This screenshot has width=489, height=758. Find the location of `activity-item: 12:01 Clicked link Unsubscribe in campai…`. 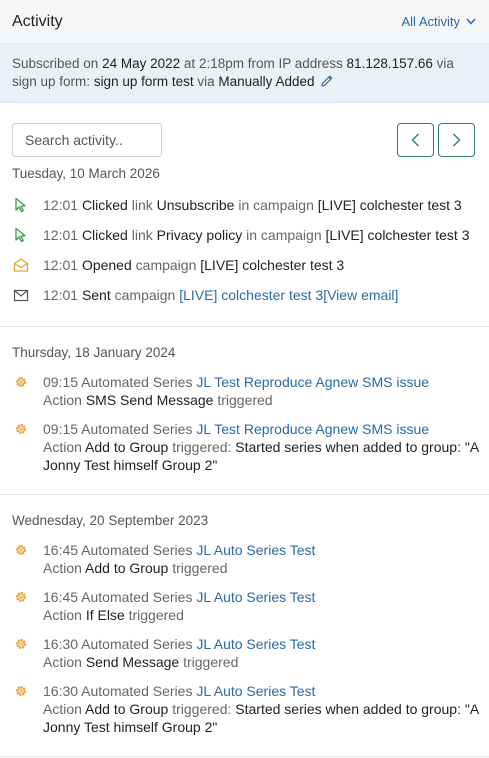

activity-item: 12:01 Clicked link Unsubscribe in campai… is located at coordinates (244, 205).